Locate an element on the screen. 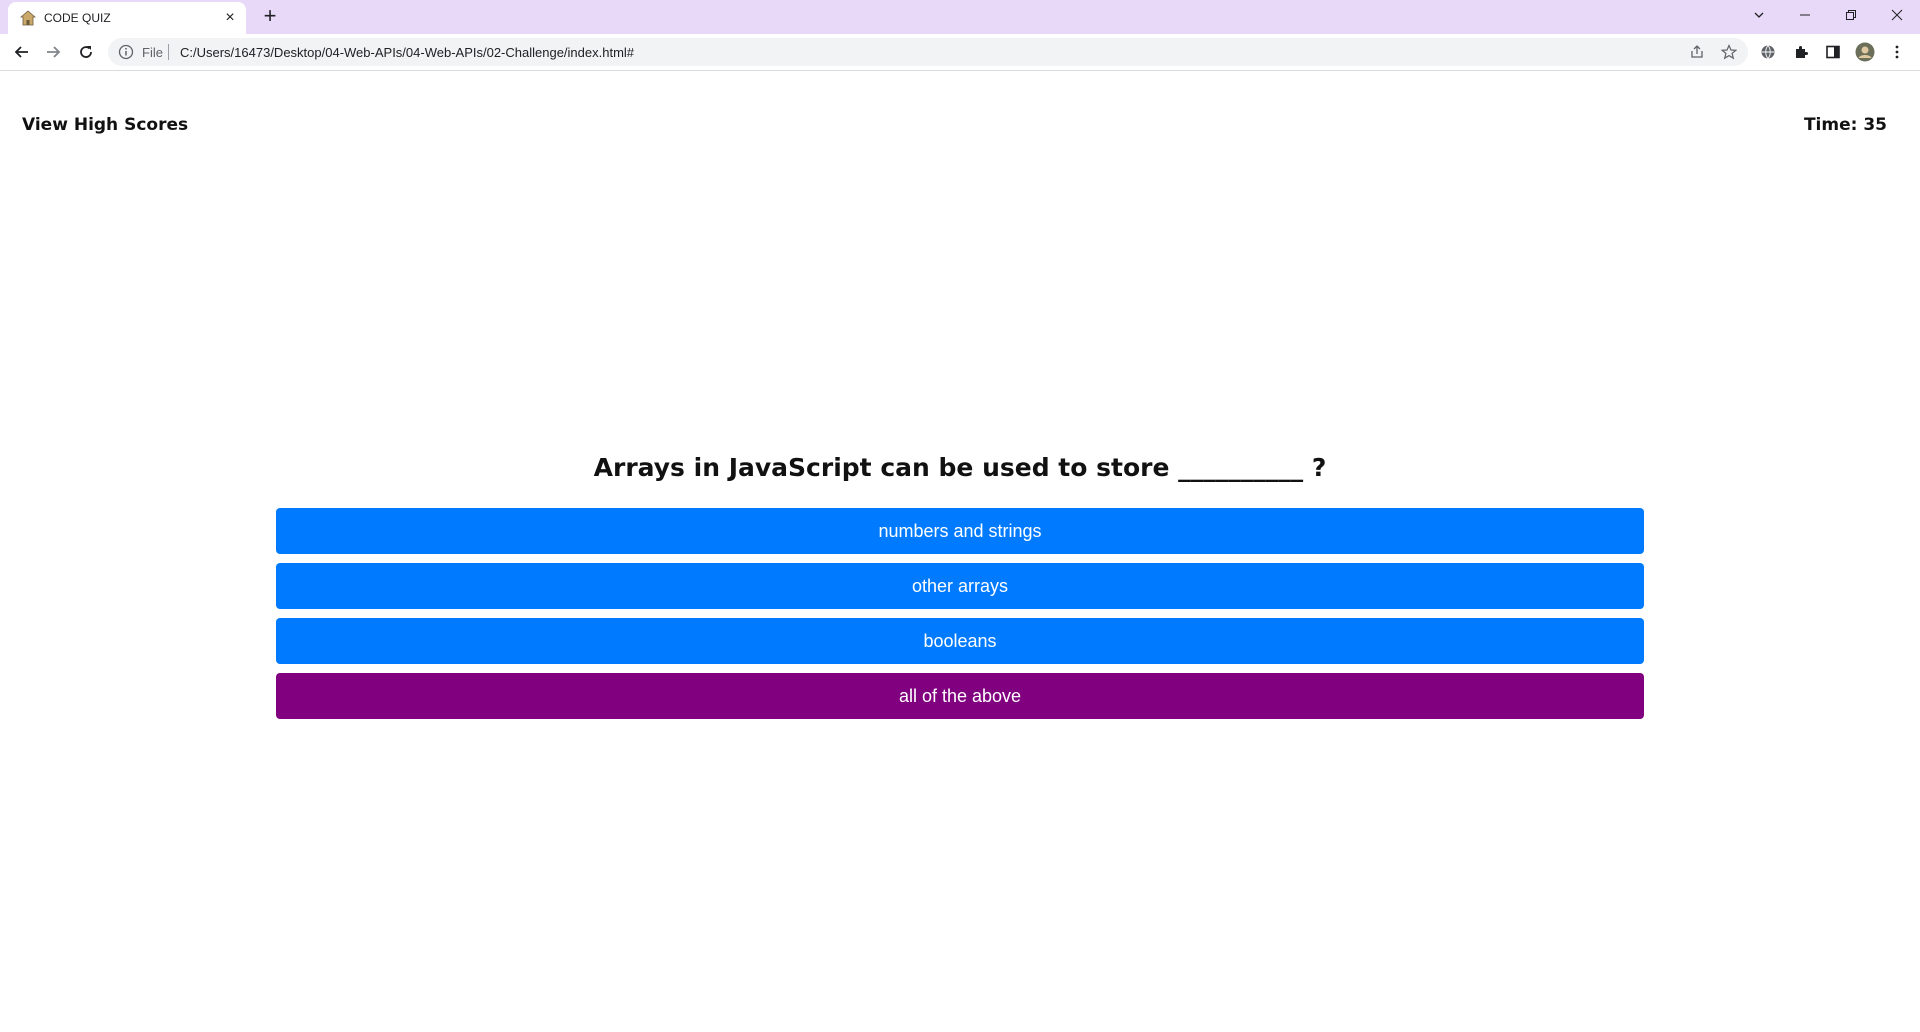 Image resolution: width=1920 pixels, height=1032 pixels. share-icon is located at coordinates (1697, 52).